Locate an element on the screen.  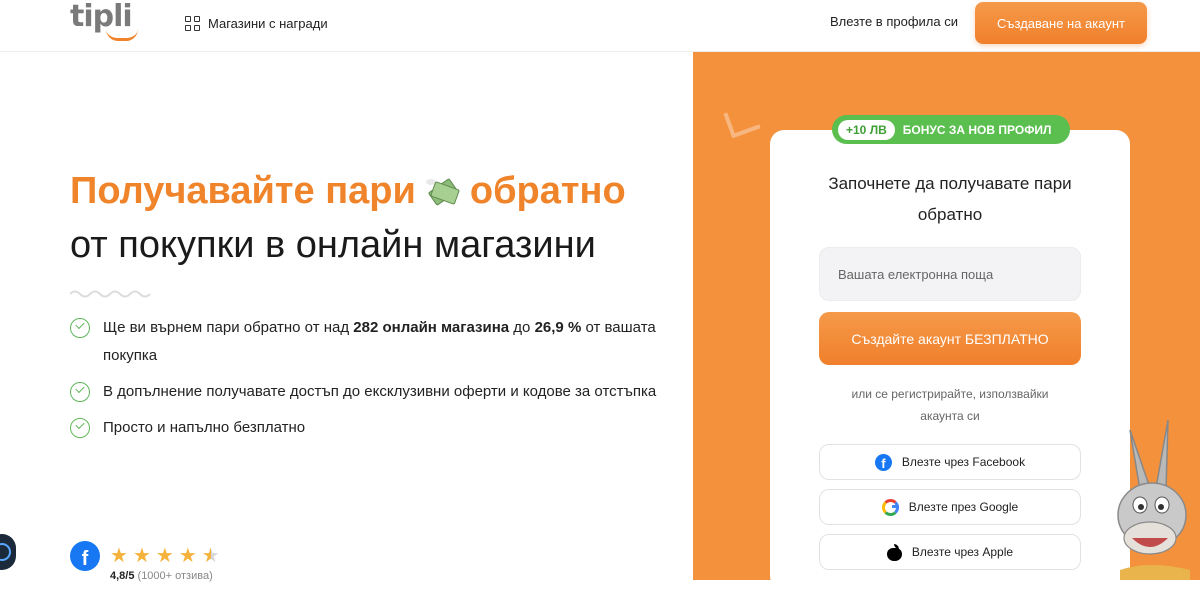
facebook-button-label: Влезте чрез Facebook is located at coordinates (963, 462).